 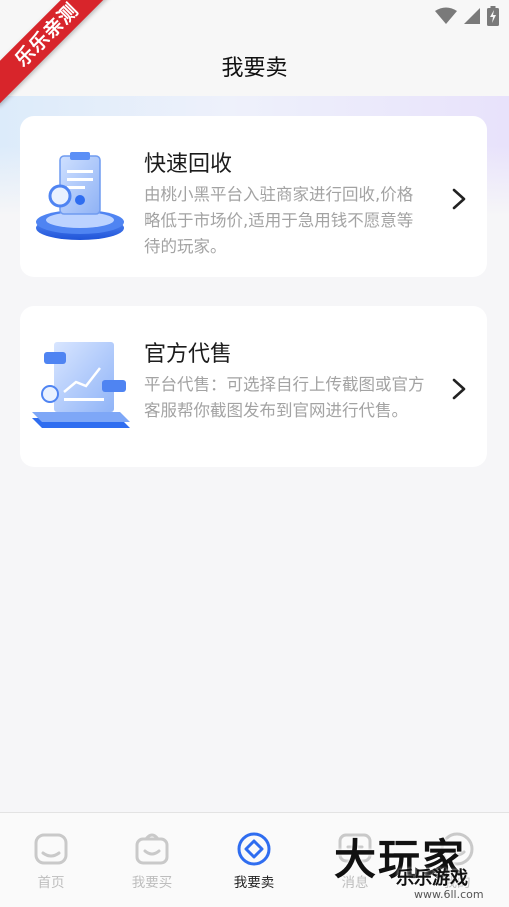 I want to click on card-description: 平台代售：可选择自行上传截图或官方客服帮你截图发布到官网进行代售。, so click(x=284, y=397).